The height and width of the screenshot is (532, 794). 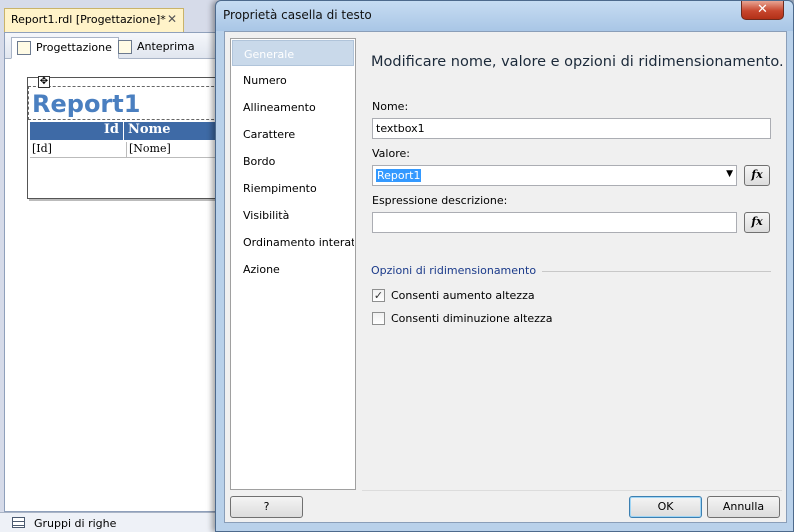 What do you see at coordinates (757, 222) in the screenshot?
I see `description-expression-button: fx` at bounding box center [757, 222].